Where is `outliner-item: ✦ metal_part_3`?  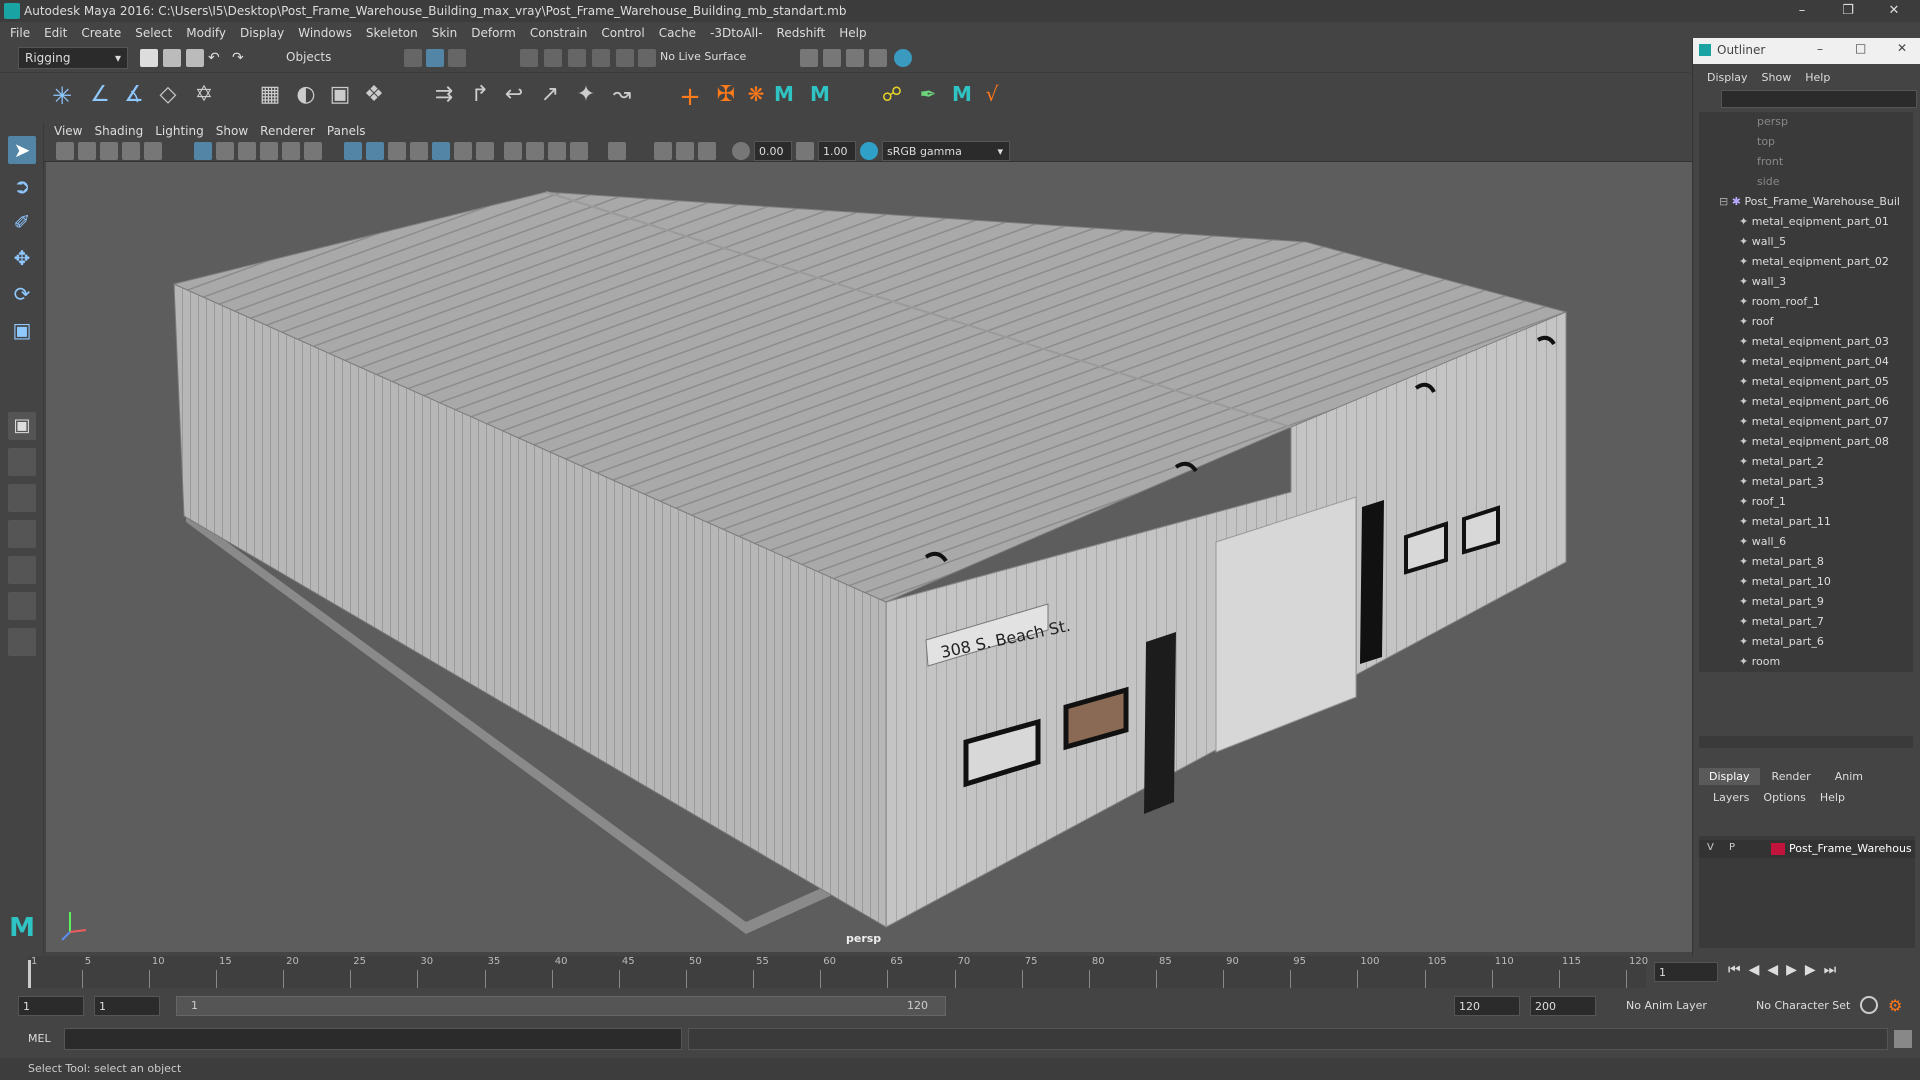
outliner-item: ✦ metal_part_3 is located at coordinates (1781, 482).